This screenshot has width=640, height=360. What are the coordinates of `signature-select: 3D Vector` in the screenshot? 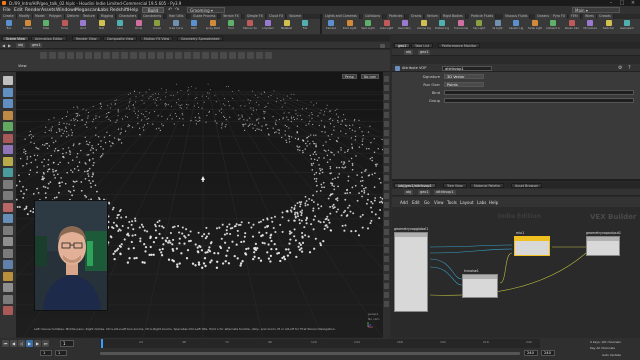 It's located at (464, 76).